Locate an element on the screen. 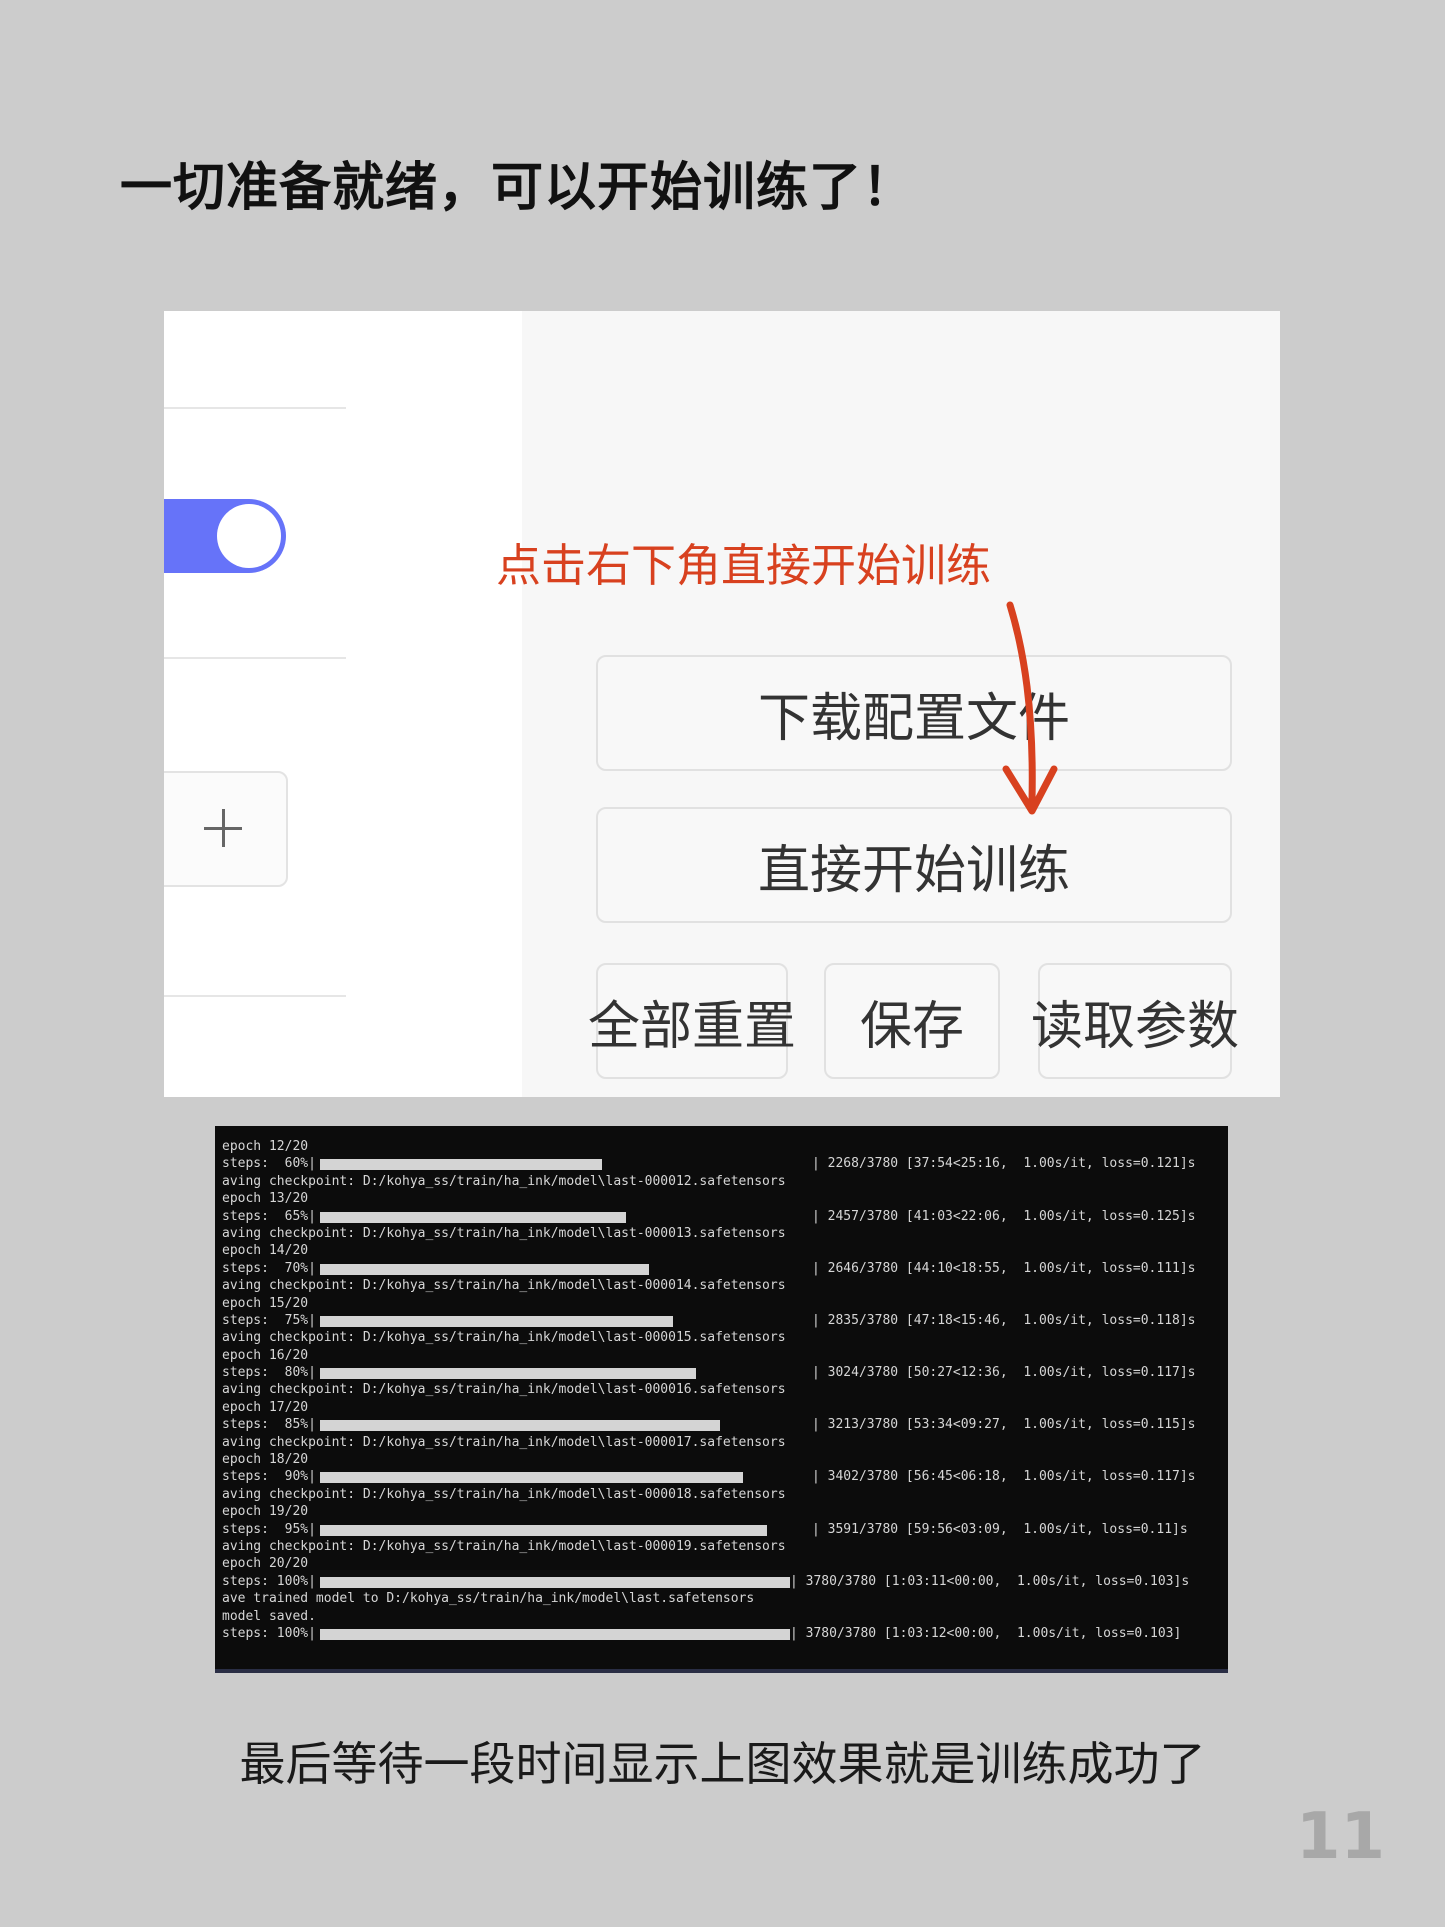 The image size is (1445, 1927). page-headline: 一切准备就绪，可以开始训练了！ is located at coordinates (518, 188).